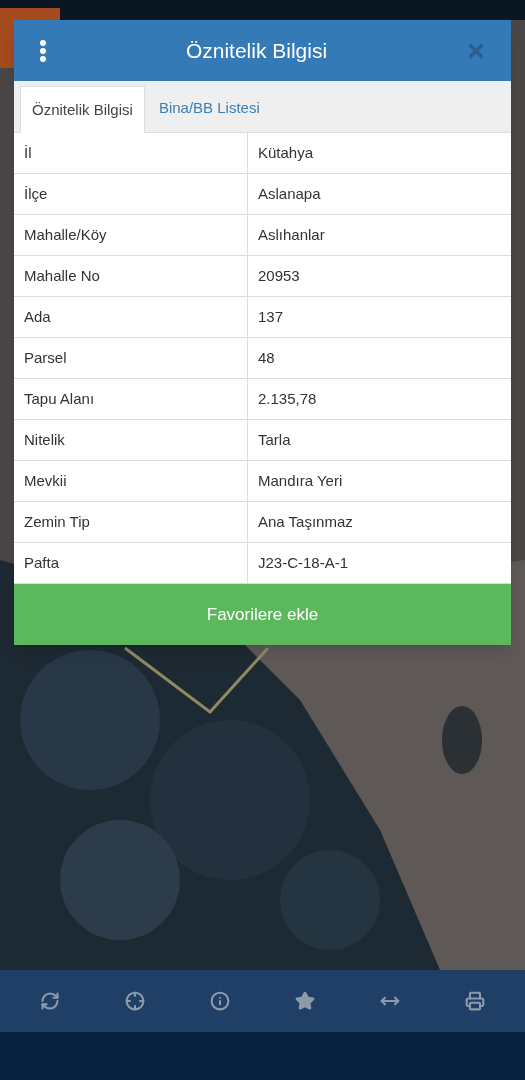 The width and height of the screenshot is (525, 1080). Describe the element at coordinates (305, 521) in the screenshot. I see `attribute-value: Ana Taşınmaz` at that location.